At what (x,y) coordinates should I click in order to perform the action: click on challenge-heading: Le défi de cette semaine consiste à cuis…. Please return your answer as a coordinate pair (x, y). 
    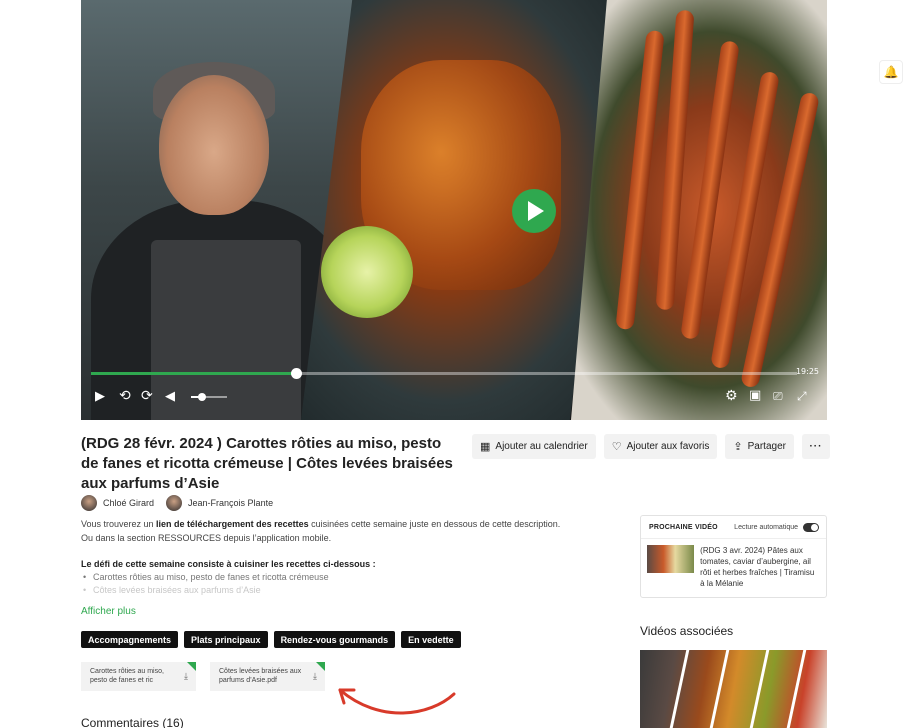
    Looking at the image, I should click on (228, 564).